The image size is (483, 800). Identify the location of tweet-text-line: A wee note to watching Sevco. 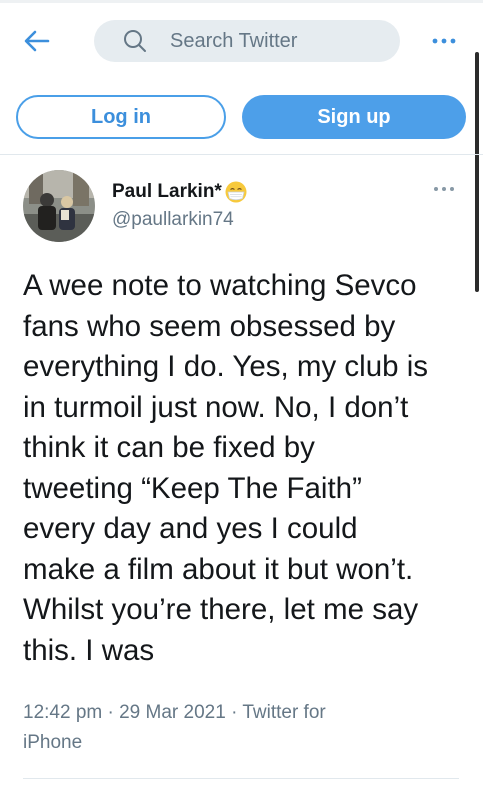
(220, 285).